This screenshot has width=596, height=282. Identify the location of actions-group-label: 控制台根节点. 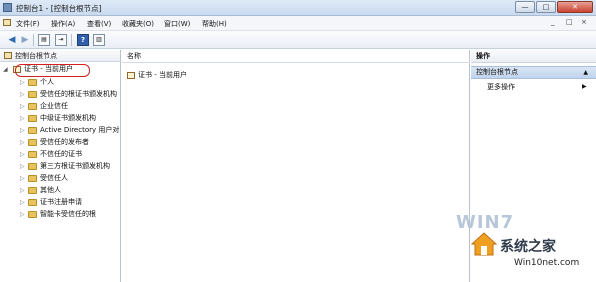
(497, 72).